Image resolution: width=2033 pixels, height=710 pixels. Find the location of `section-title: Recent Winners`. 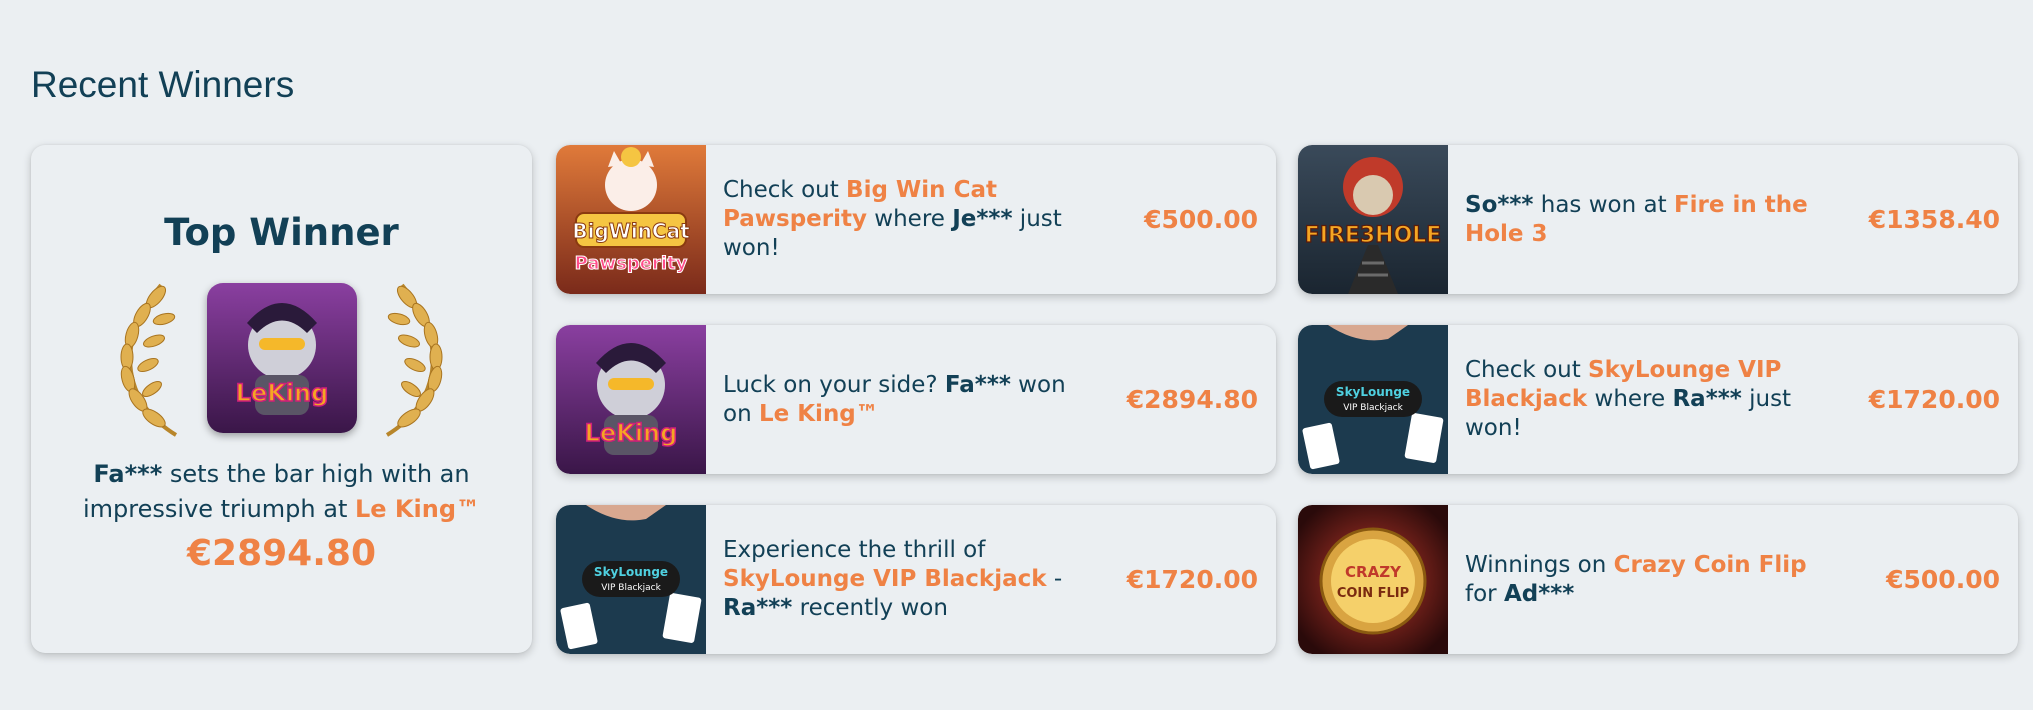

section-title: Recent Winners is located at coordinates (163, 84).